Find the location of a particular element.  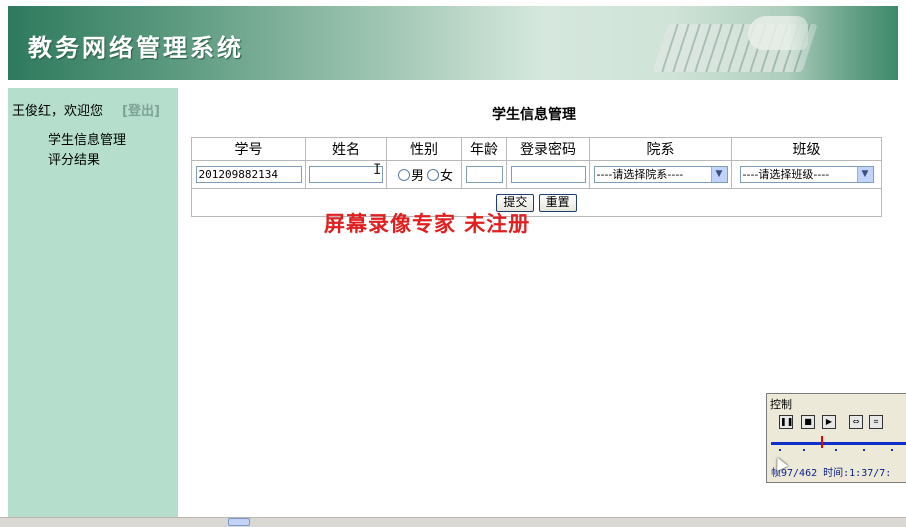

fullscreen-icon: ⌗ is located at coordinates (876, 422).